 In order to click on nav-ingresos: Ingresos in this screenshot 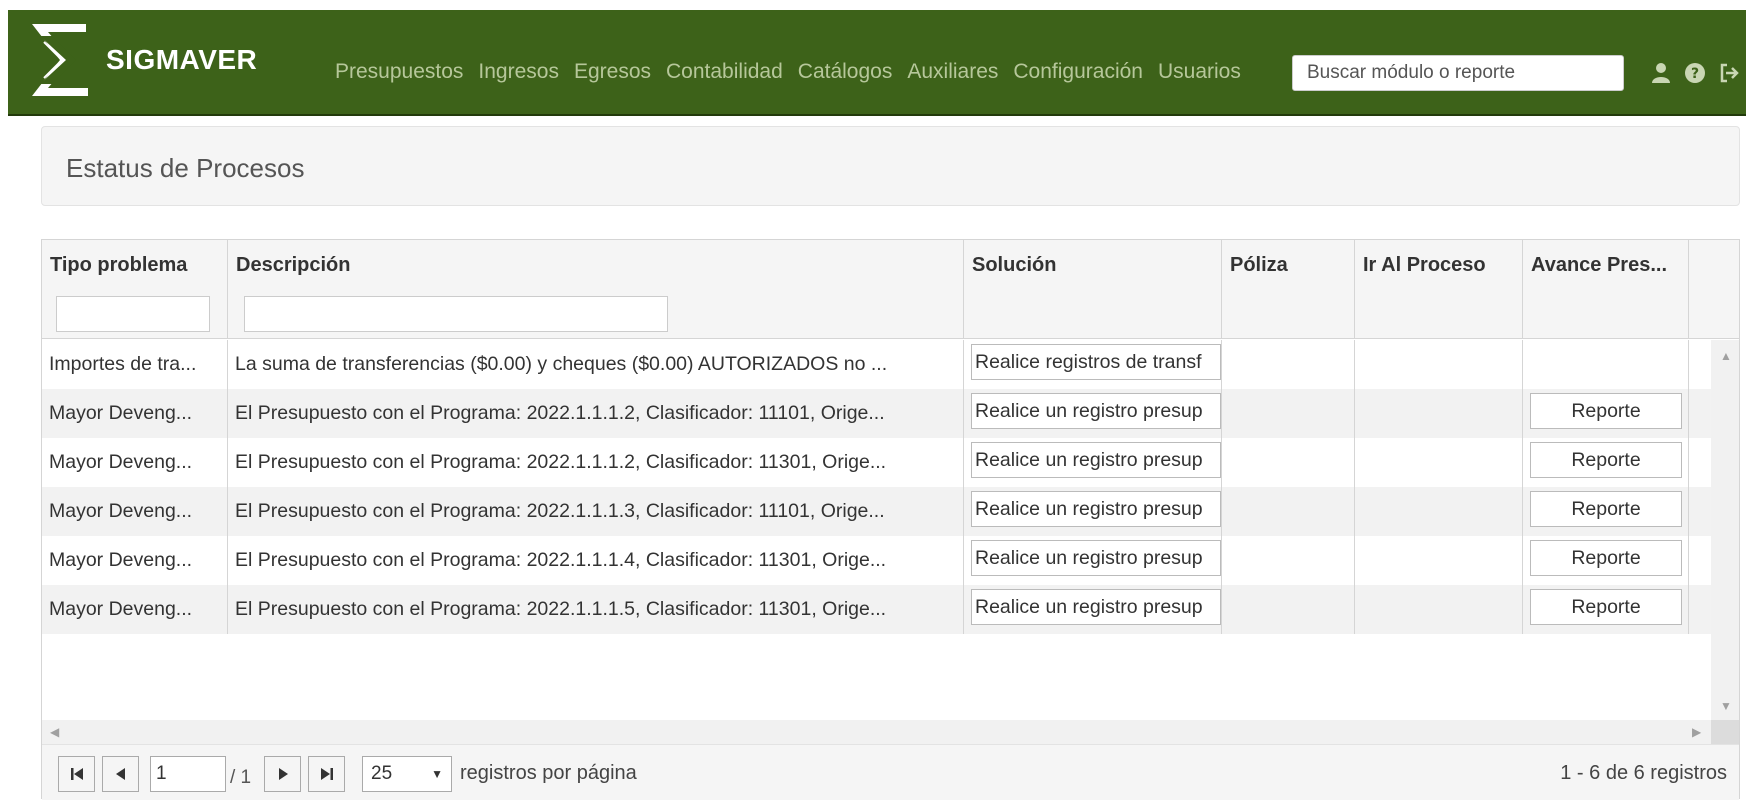, I will do `click(518, 72)`.